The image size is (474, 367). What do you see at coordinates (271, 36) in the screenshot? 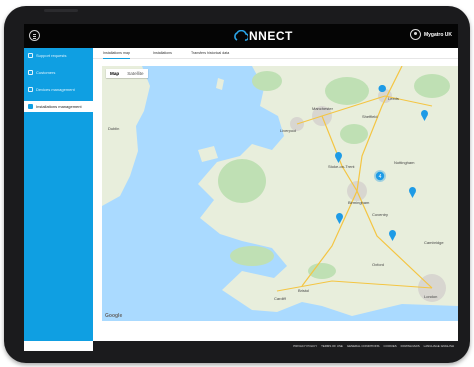
I see `logo-text: NNECT` at bounding box center [271, 36].